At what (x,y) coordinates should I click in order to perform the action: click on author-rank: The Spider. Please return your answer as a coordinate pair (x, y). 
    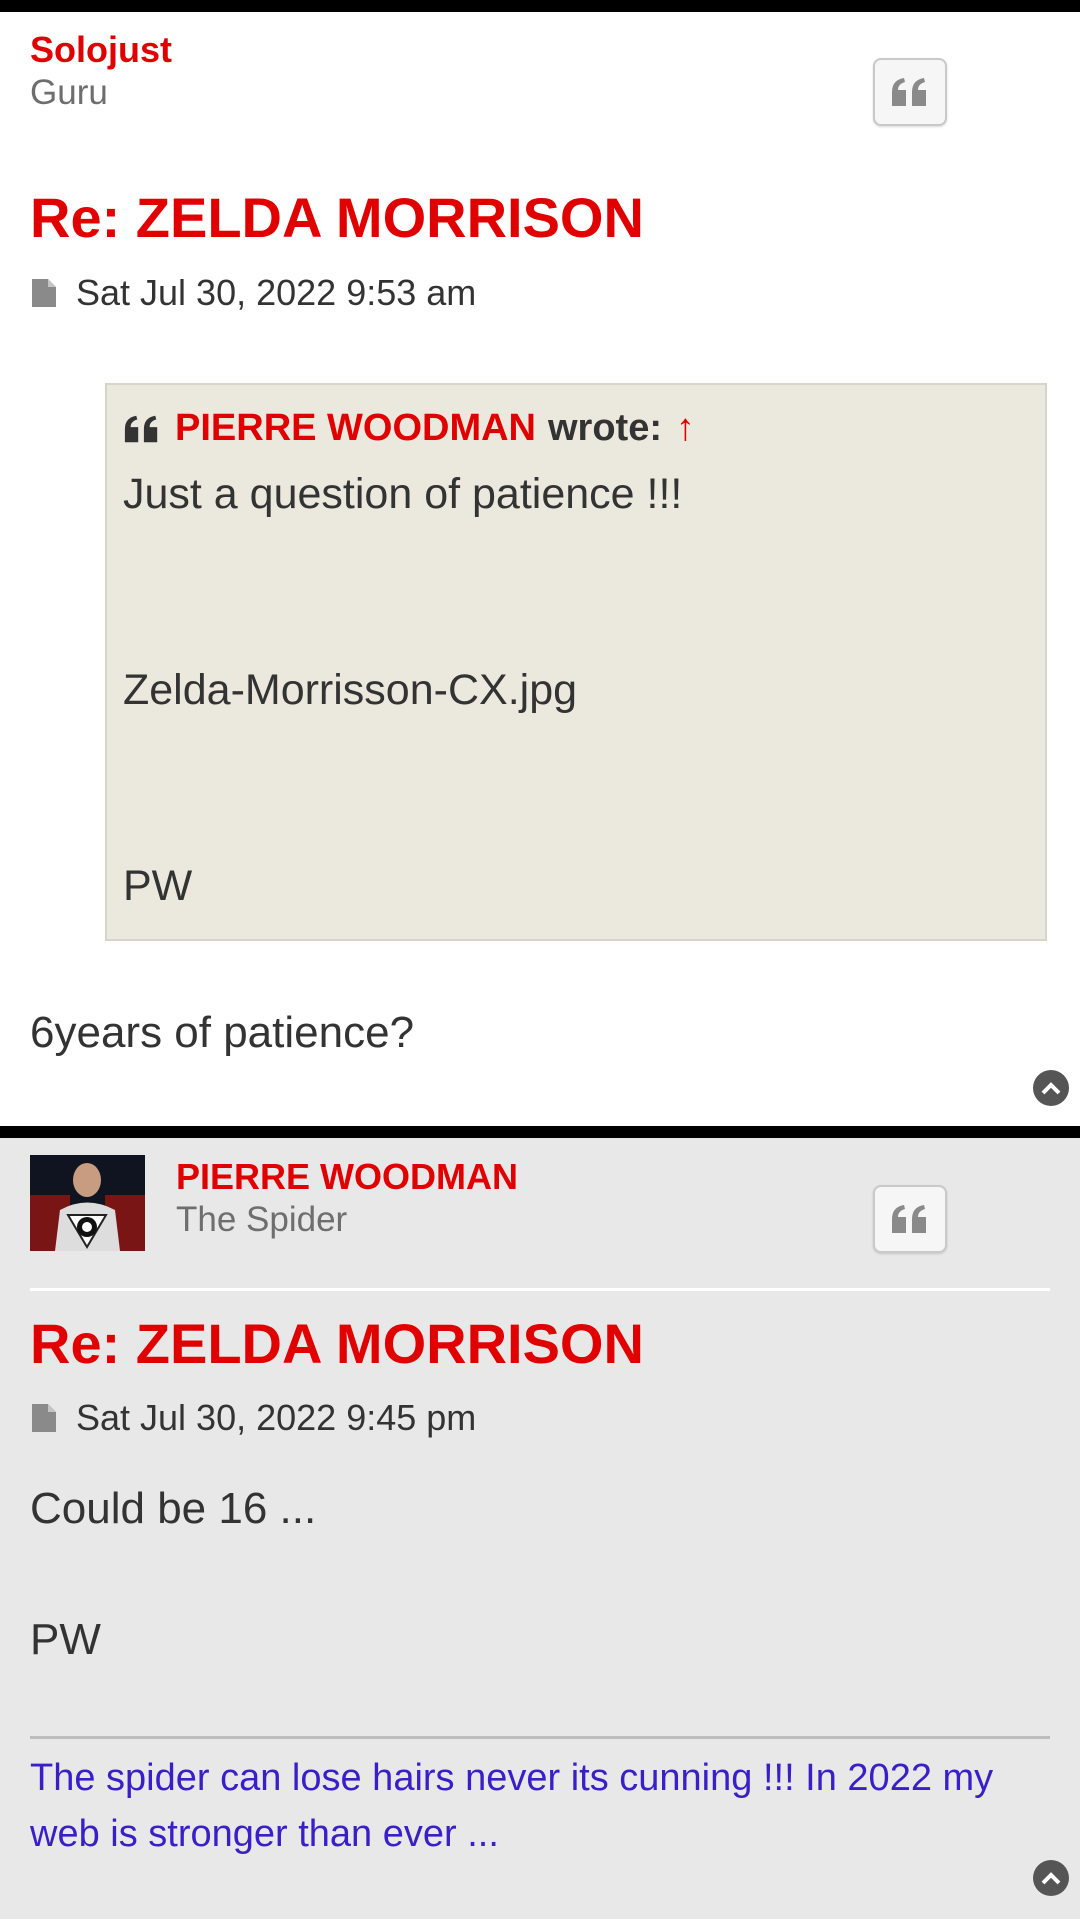
    Looking at the image, I should click on (262, 1219).